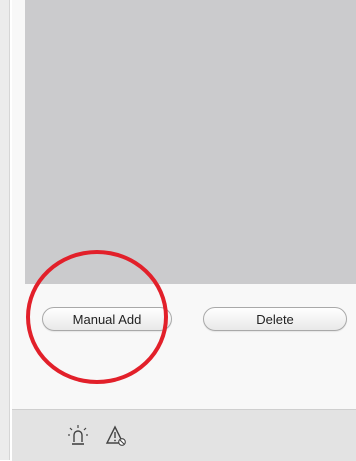 The image size is (356, 461). Describe the element at coordinates (116, 436) in the screenshot. I see `warning-muted-icon` at that location.